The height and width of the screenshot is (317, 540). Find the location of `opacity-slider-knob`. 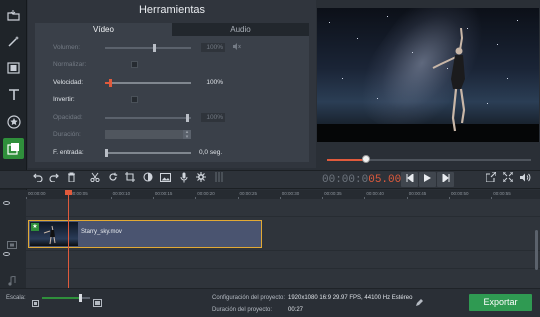

opacity-slider-knob is located at coordinates (187, 118).